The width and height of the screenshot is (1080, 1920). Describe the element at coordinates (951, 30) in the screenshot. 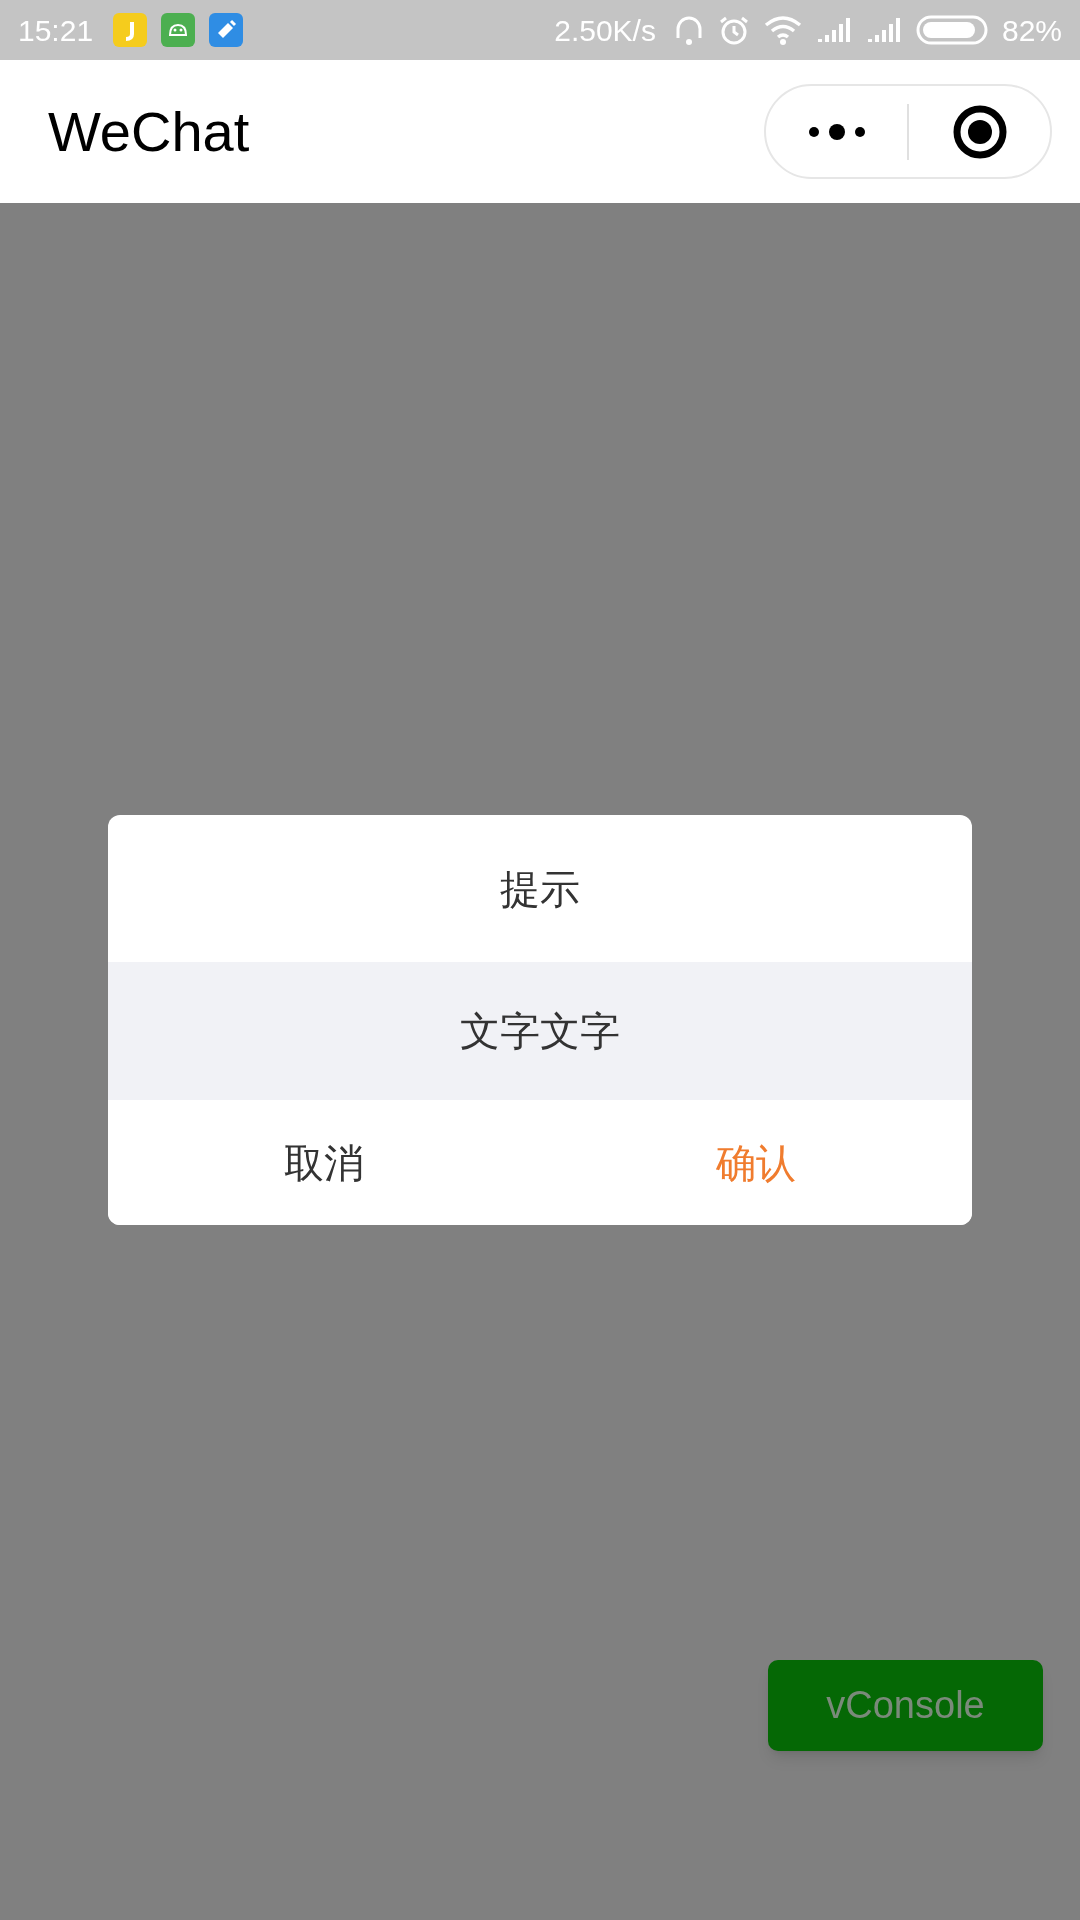

I see `battery-icon` at that location.